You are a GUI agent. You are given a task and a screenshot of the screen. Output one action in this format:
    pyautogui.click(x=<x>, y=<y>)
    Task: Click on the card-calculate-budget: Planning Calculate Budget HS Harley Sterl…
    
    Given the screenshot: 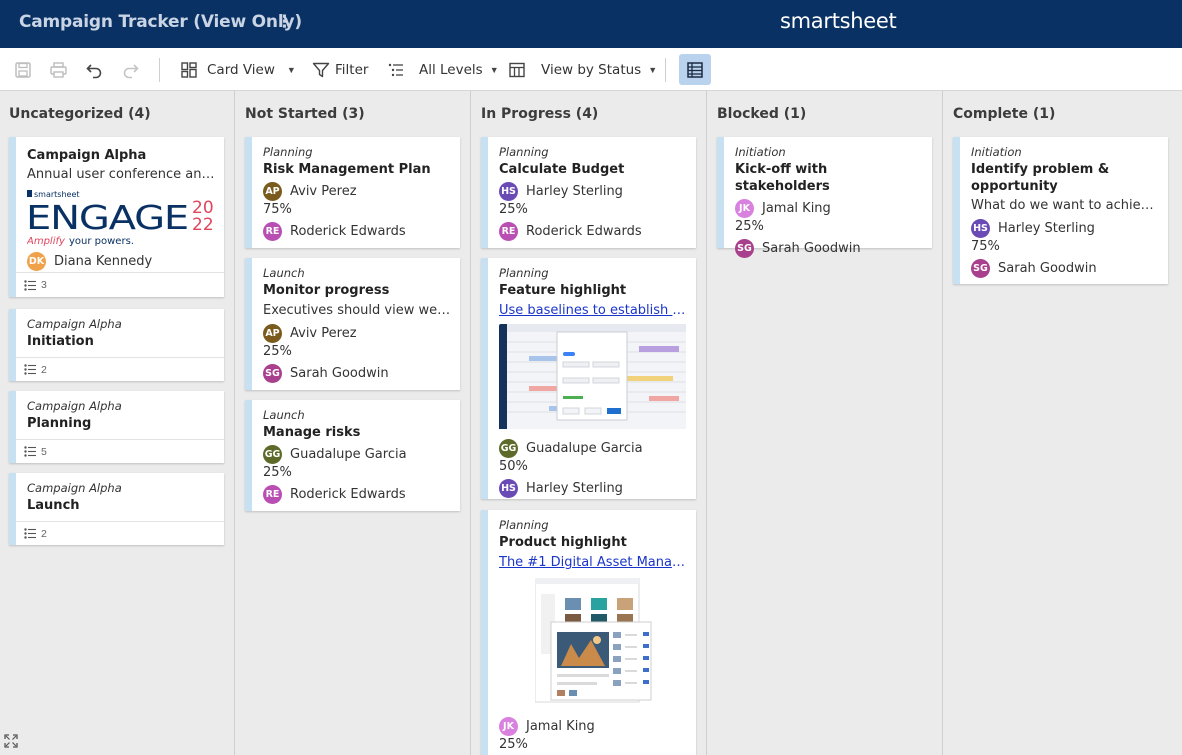 What is the action you would take?
    pyautogui.click(x=588, y=192)
    